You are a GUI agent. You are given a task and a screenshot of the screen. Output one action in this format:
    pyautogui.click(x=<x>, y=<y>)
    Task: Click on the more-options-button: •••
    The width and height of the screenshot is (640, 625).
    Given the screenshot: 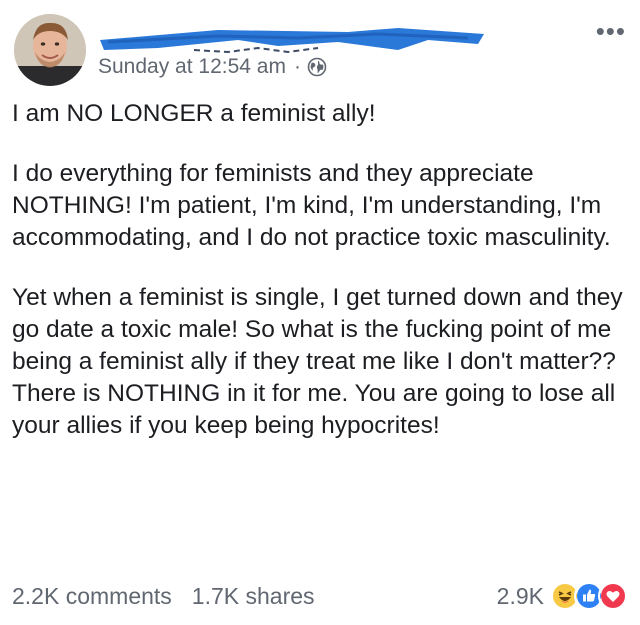 What is the action you would take?
    pyautogui.click(x=611, y=31)
    